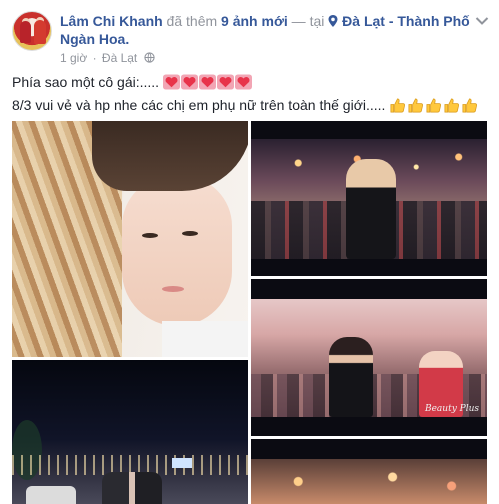  I want to click on photo-1-lips, so click(173, 289).